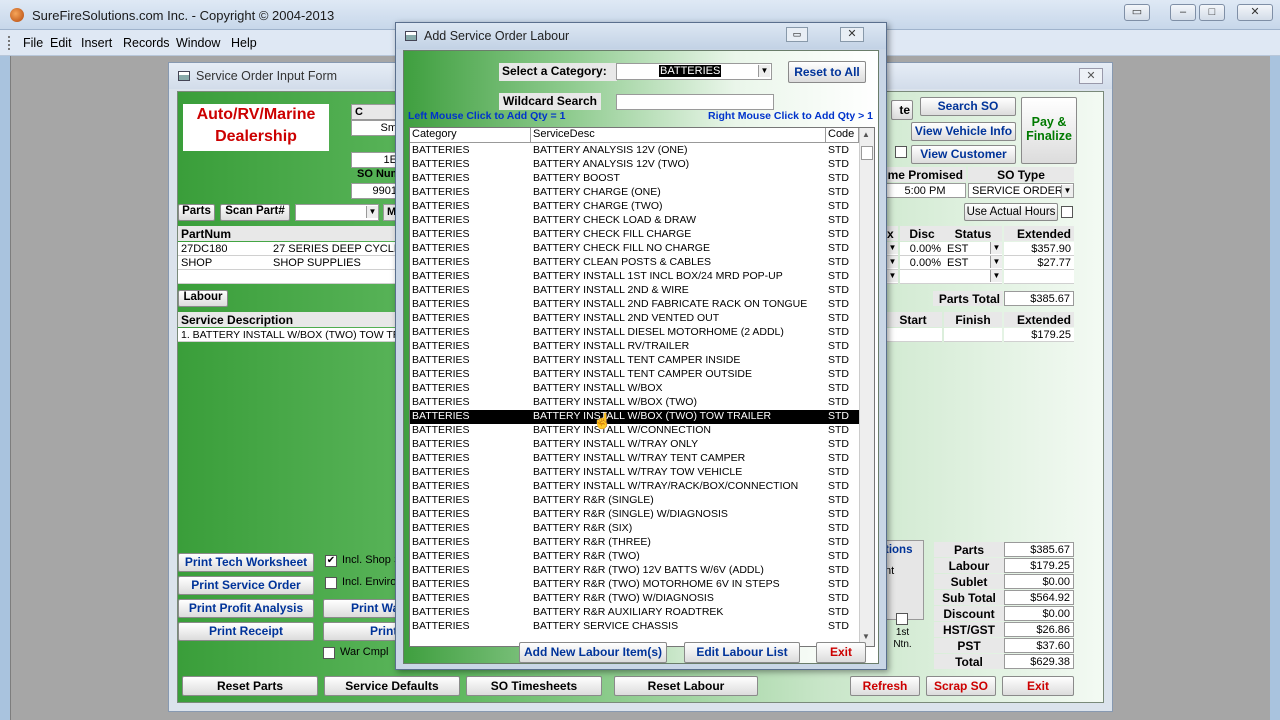  What do you see at coordinates (866, 636) in the screenshot?
I see `scroll-down-icon: ▼` at bounding box center [866, 636].